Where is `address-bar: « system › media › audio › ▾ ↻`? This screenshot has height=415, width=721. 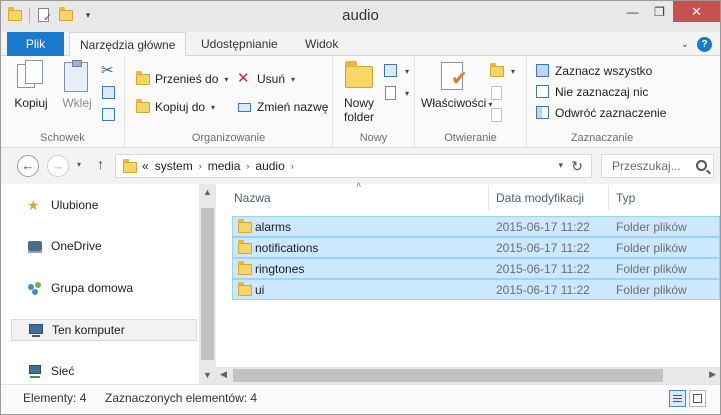
address-bar: « system › media › audio › ▾ ↻ is located at coordinates (353, 166).